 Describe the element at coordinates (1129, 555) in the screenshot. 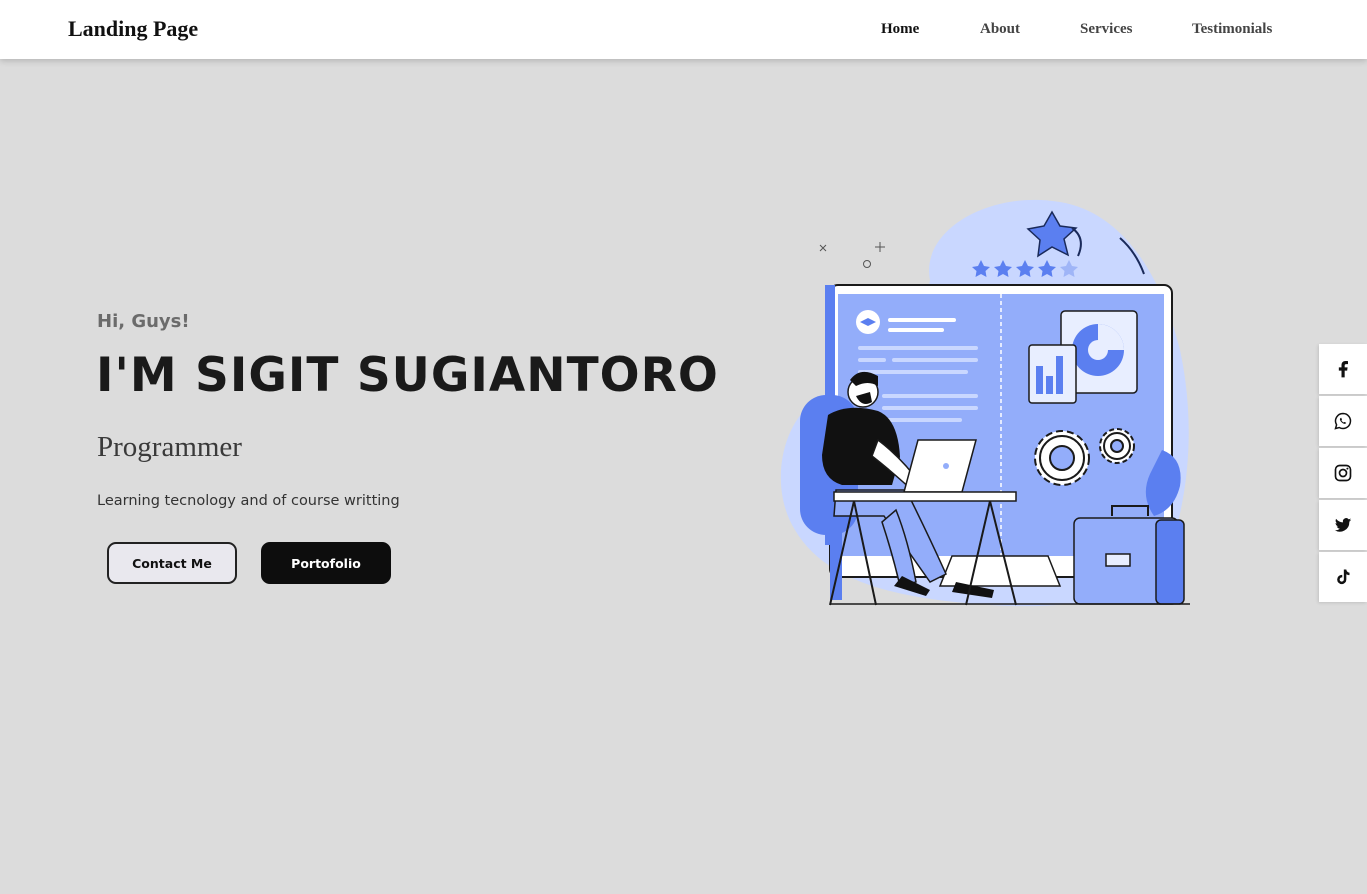

I see `briefcase-icon` at that location.